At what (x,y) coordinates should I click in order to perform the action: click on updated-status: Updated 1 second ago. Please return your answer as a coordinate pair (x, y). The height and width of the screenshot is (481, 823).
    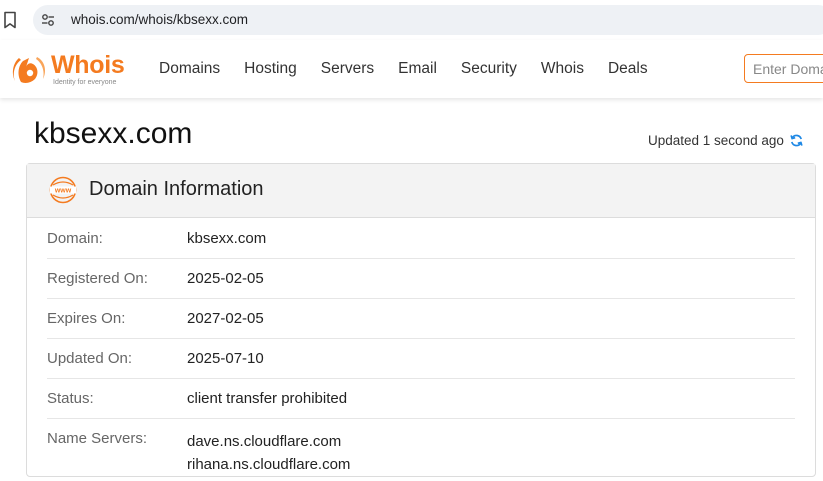
    Looking at the image, I should click on (726, 140).